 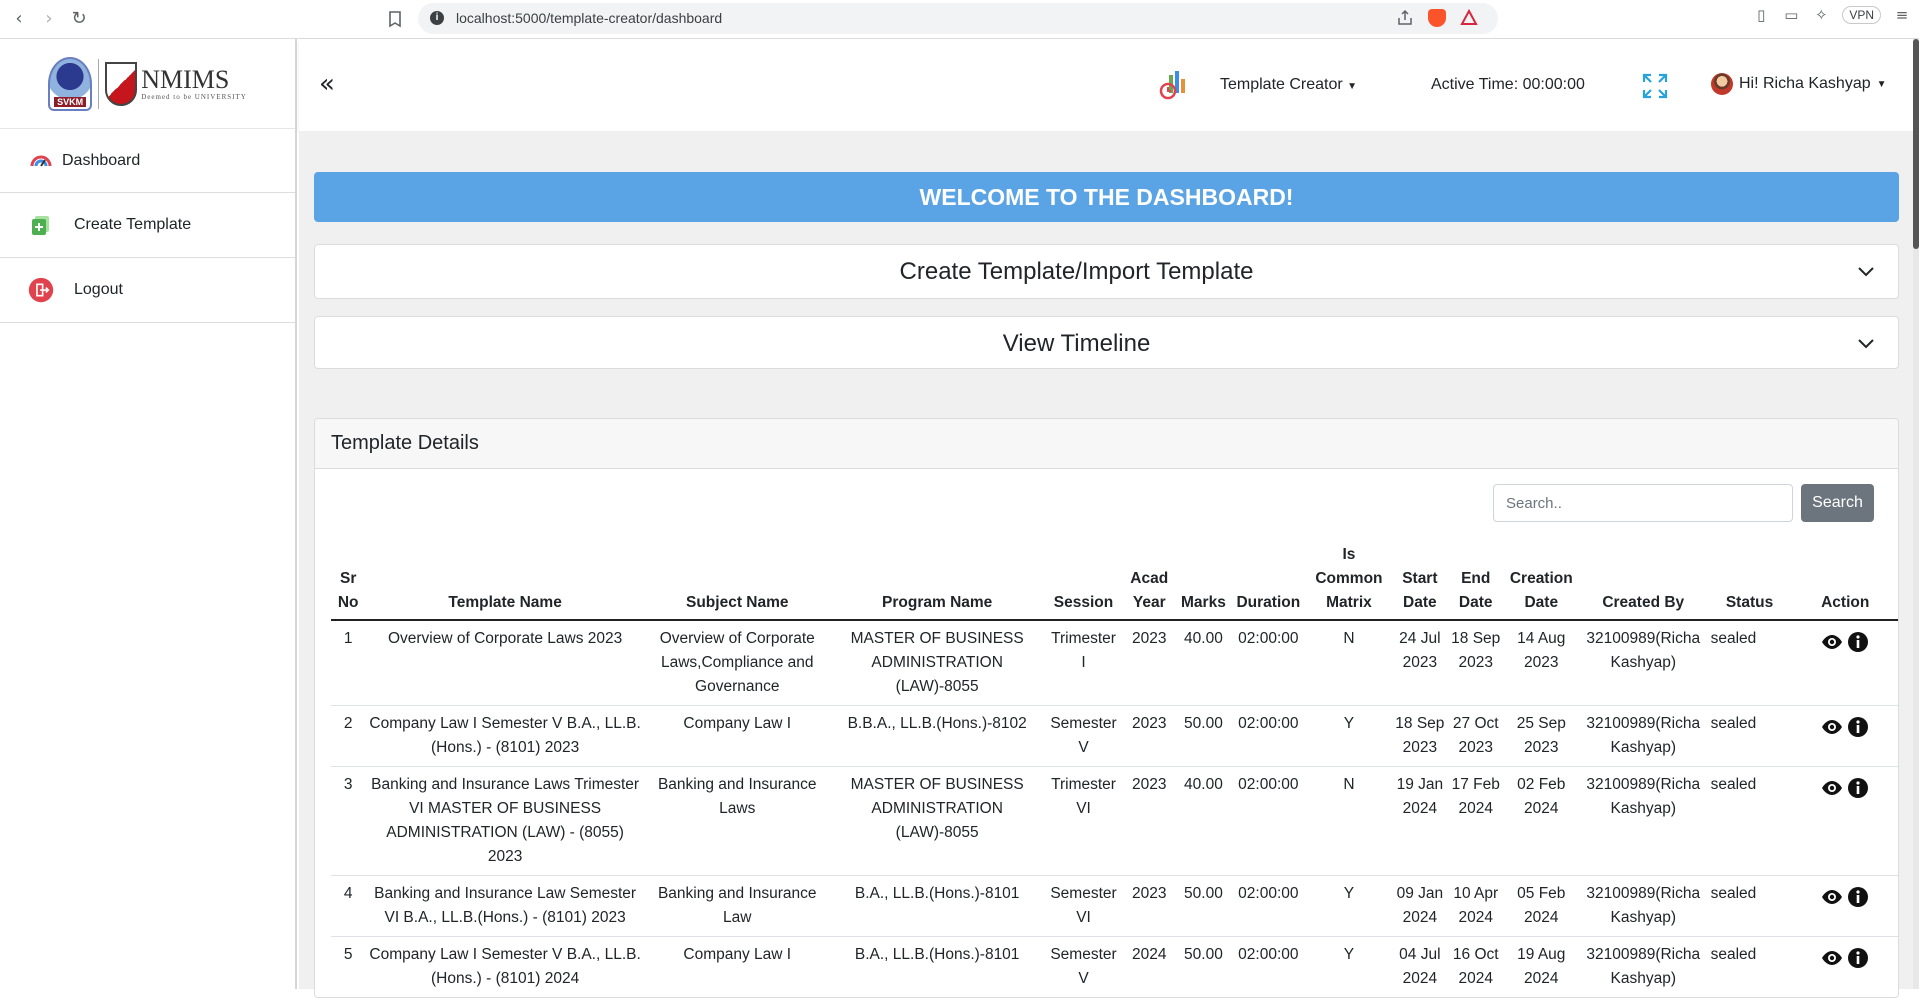 I want to click on sidebar-item-create-template: Create Template, so click(x=147, y=225).